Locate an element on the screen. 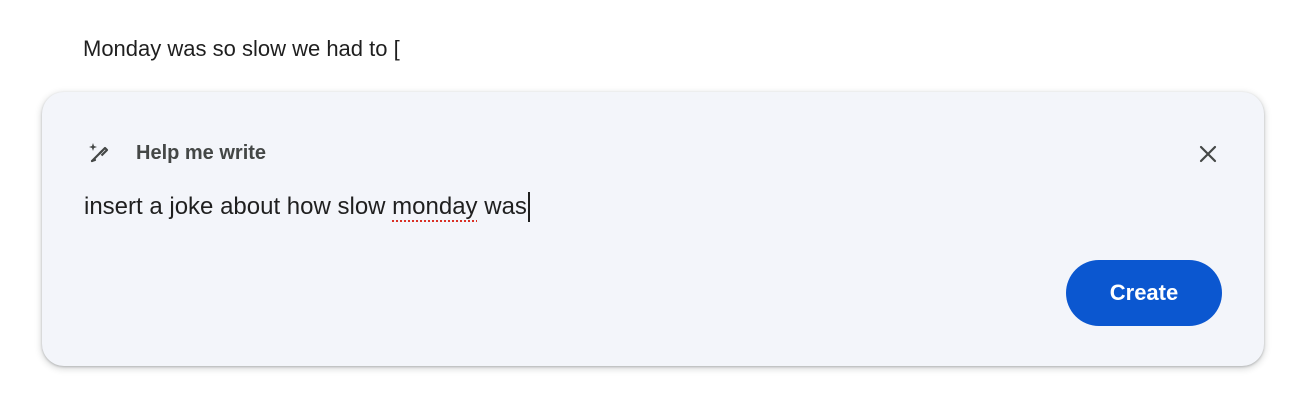  prompt-text-before: insert a joke about how slow is located at coordinates (238, 206).